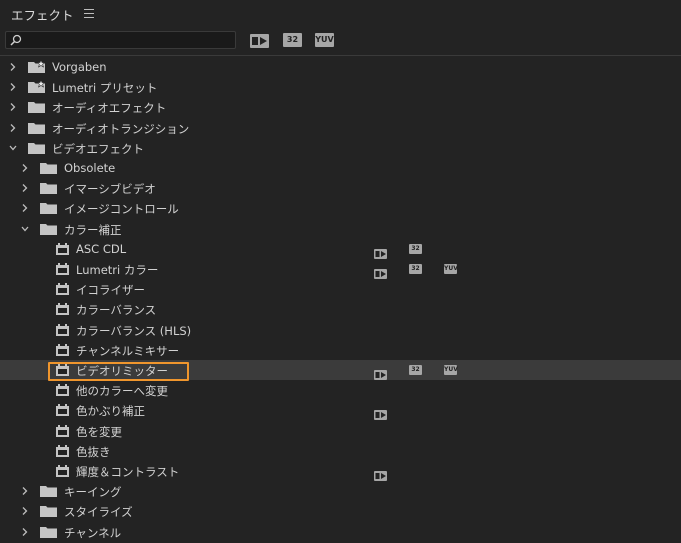 The image size is (681, 543). What do you see at coordinates (340, 410) in the screenshot?
I see `effect-item: 色かぶり補正` at bounding box center [340, 410].